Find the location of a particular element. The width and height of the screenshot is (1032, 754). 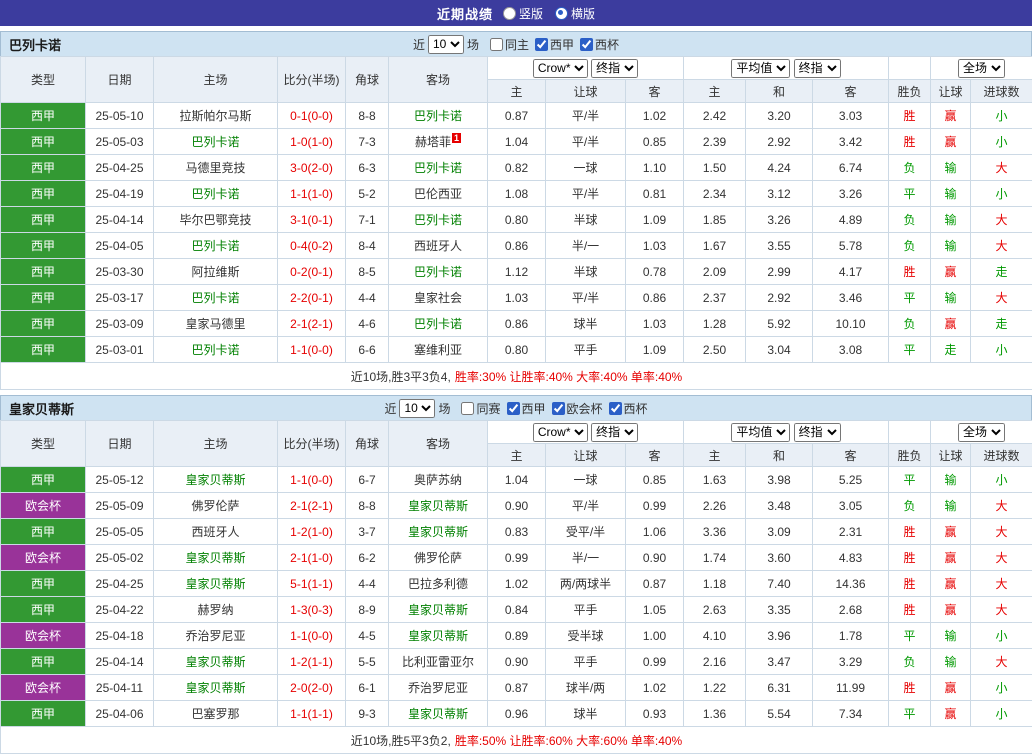

competition-checkbox: 同主 is located at coordinates (506, 44).